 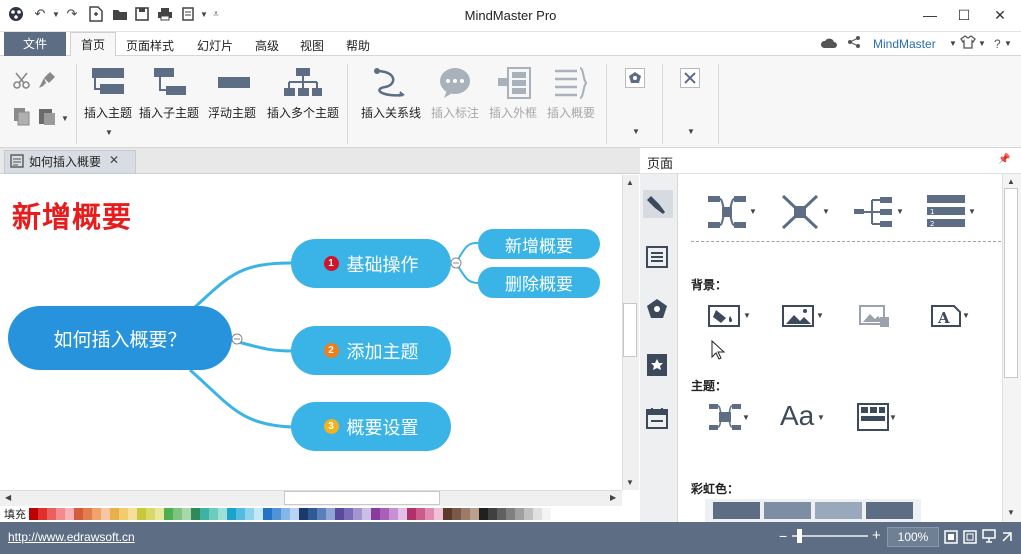 I want to click on horizontal-scroll-thumb, so click(x=362, y=498).